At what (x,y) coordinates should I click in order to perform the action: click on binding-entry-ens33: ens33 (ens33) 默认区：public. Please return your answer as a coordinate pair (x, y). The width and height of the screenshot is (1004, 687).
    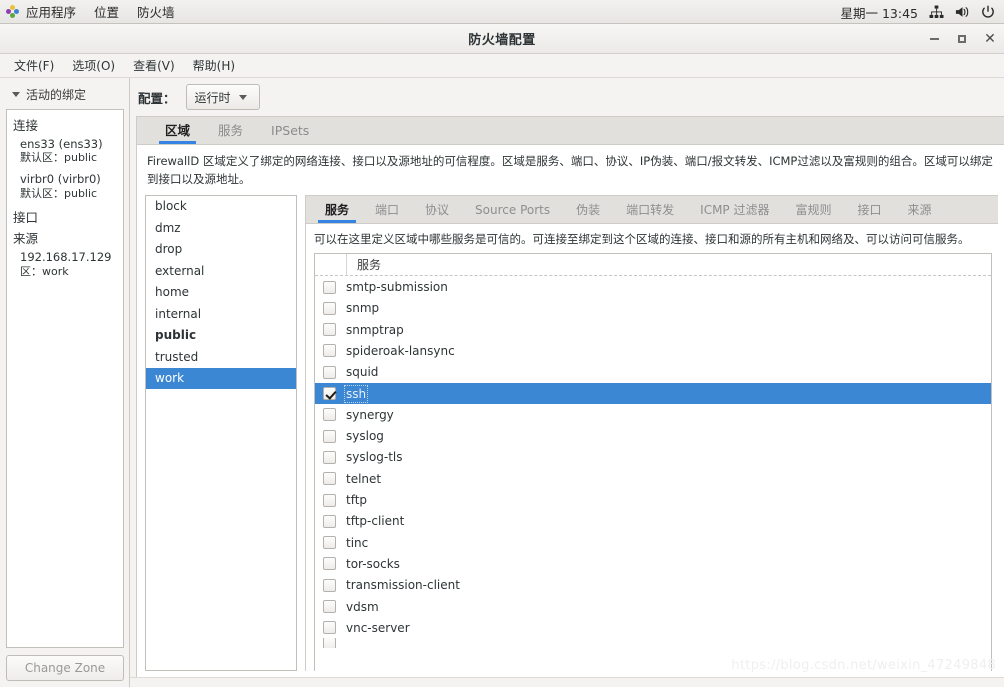
    Looking at the image, I should click on (68, 151).